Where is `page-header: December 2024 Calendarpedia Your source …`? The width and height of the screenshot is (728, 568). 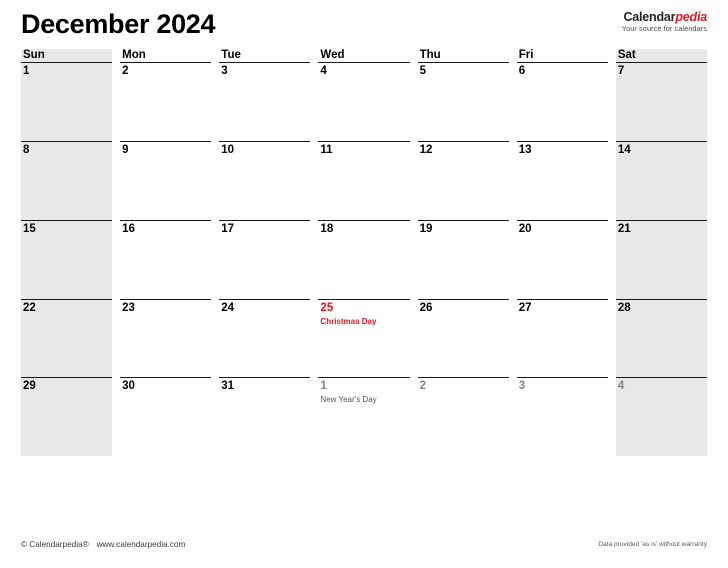
page-header: December 2024 Calendarpedia Your source … is located at coordinates (364, 27).